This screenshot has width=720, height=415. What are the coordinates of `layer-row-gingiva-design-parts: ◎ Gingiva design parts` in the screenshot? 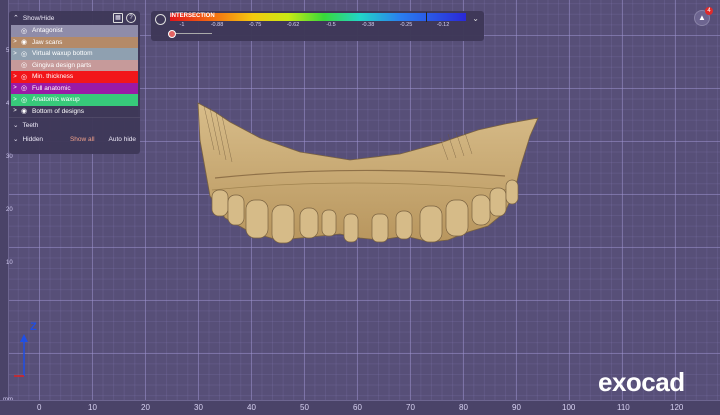 It's located at (74, 65).